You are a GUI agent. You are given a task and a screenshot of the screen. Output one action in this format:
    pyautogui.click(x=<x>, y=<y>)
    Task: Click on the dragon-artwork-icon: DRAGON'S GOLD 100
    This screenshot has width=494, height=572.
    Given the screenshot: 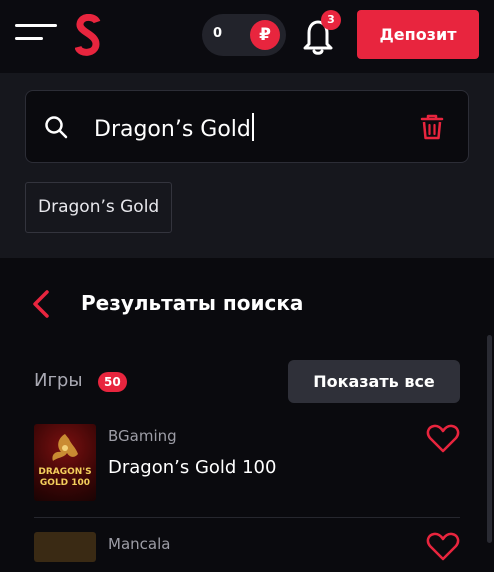 What is the action you would take?
    pyautogui.click(x=65, y=461)
    